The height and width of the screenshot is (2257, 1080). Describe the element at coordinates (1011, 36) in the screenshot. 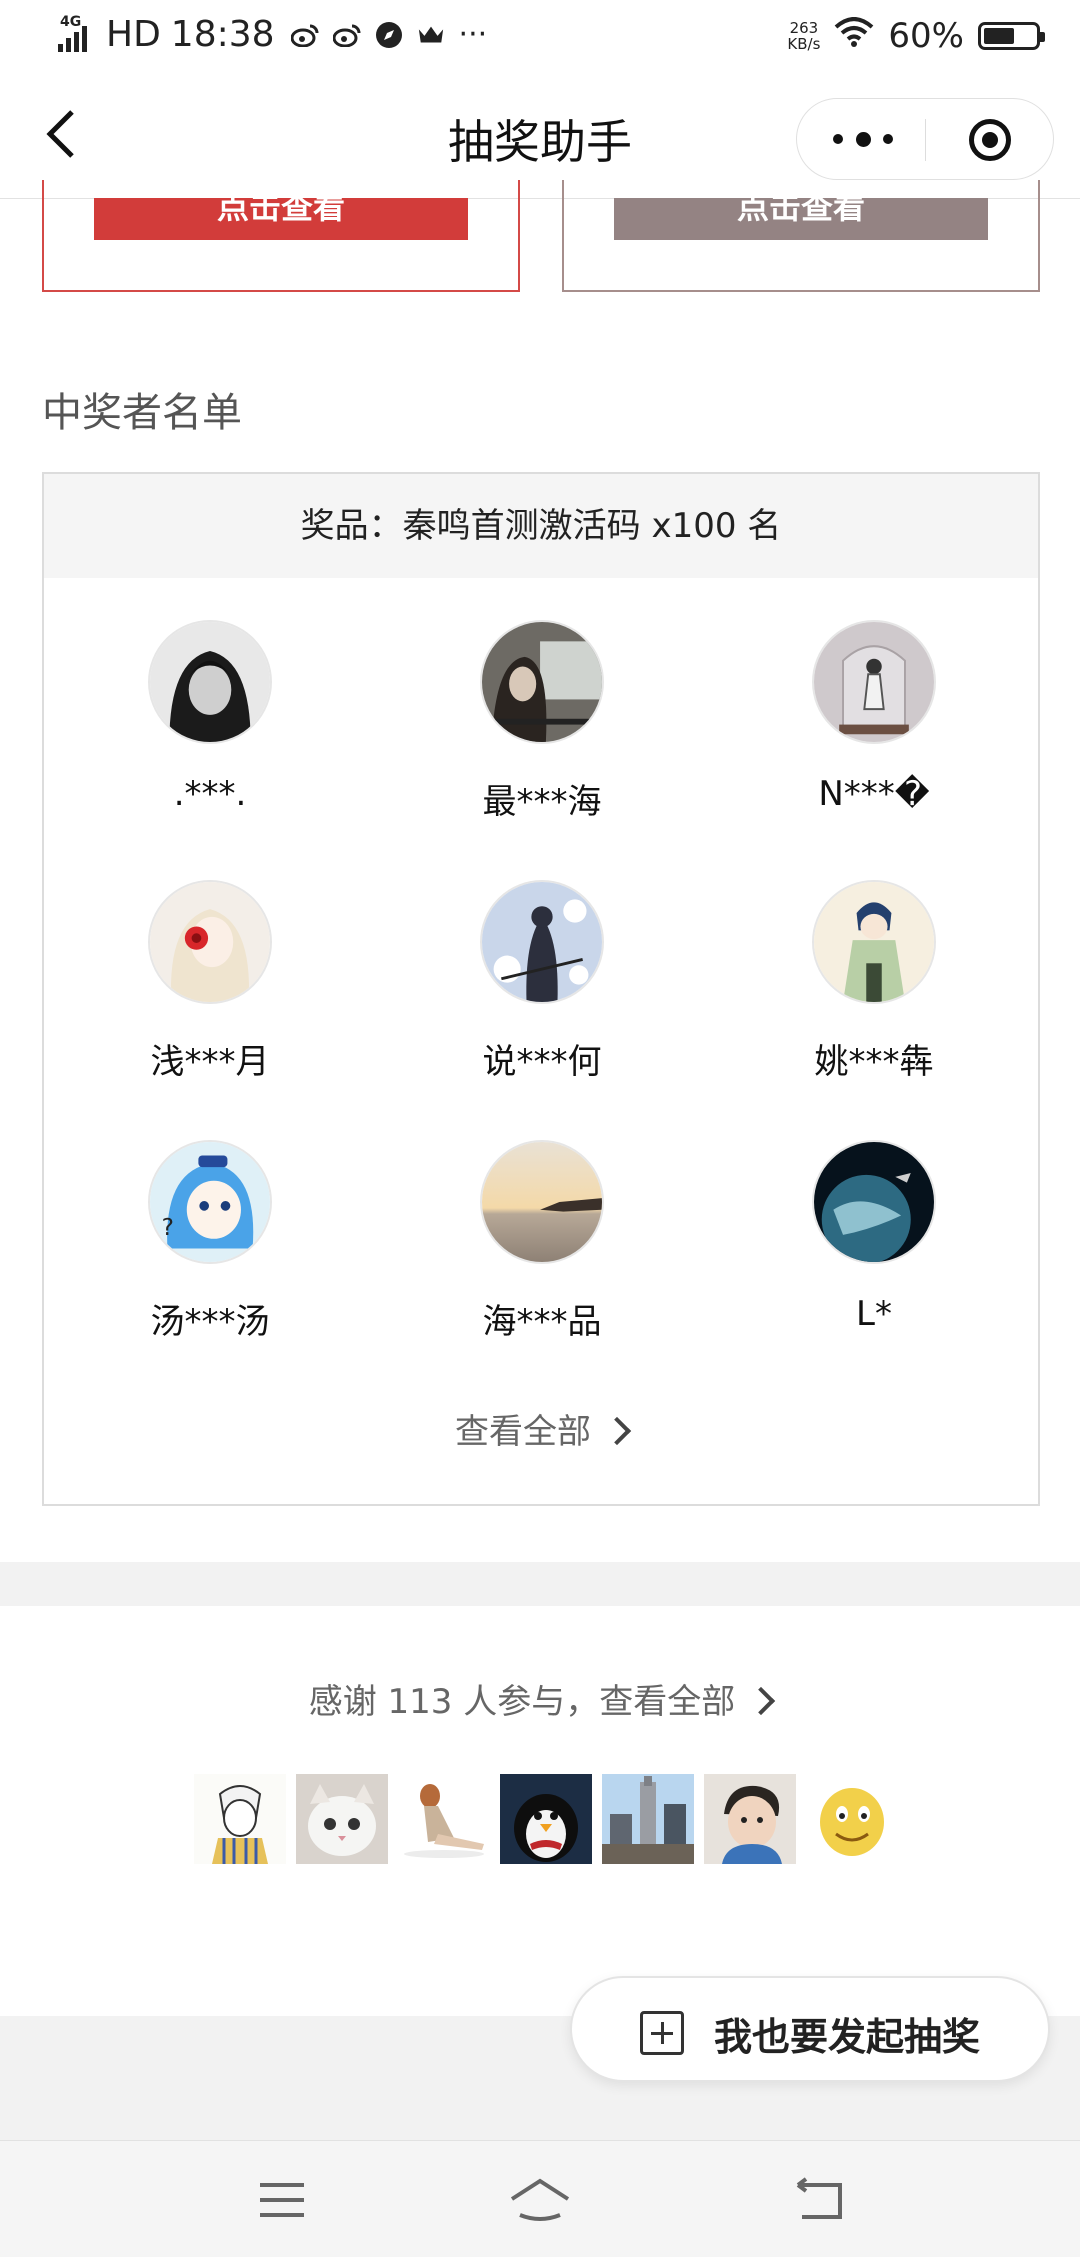

I see `battery-icon` at that location.